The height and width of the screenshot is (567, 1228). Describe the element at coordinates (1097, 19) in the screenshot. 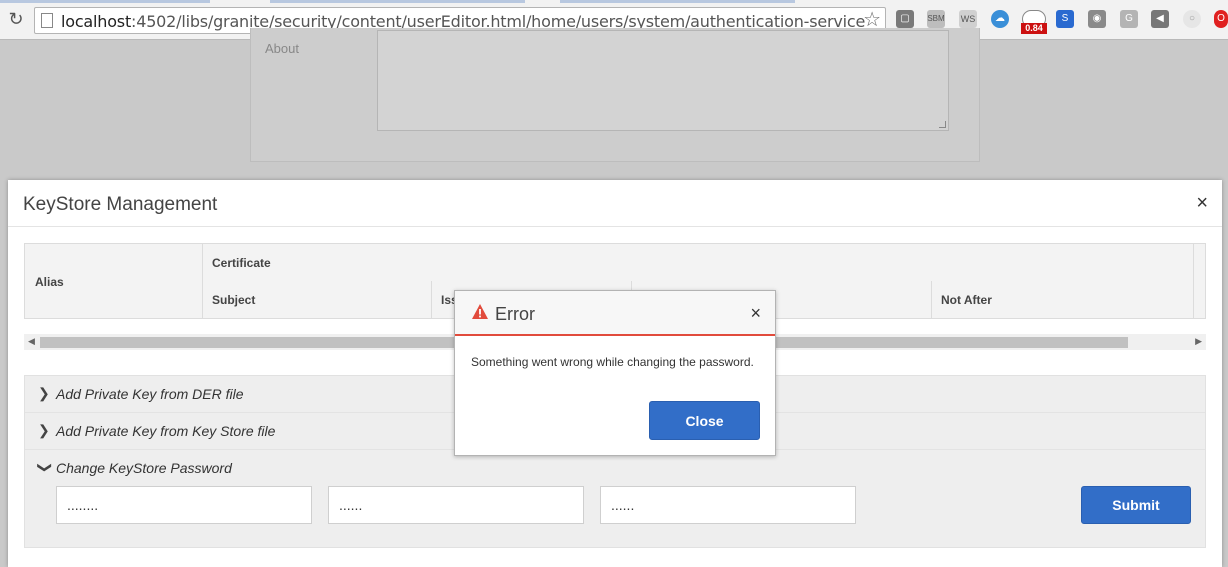

I see `camera-icon: ◉` at that location.